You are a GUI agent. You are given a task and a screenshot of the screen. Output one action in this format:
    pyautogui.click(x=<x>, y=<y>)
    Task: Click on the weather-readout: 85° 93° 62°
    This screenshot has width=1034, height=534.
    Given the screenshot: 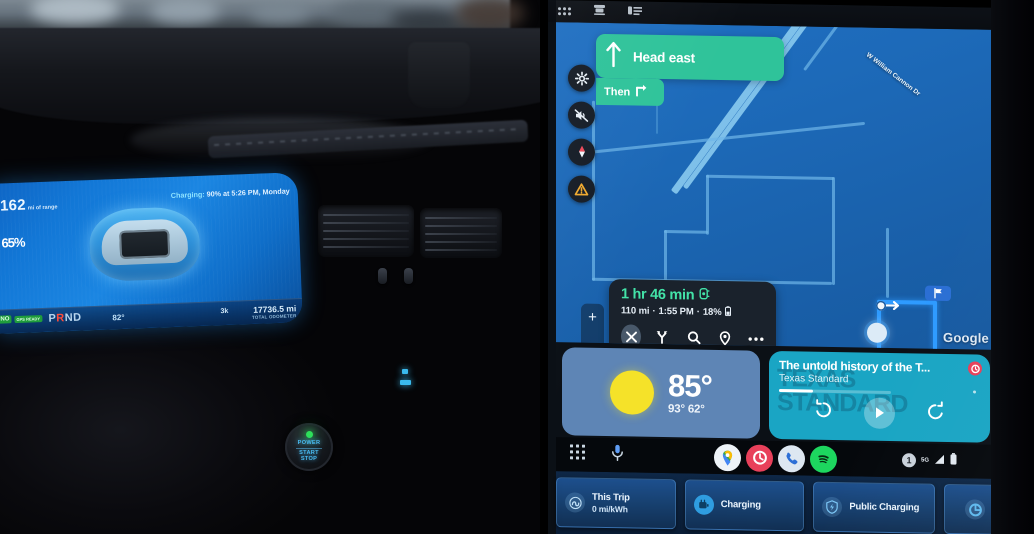 What is the action you would take?
    pyautogui.click(x=690, y=392)
    